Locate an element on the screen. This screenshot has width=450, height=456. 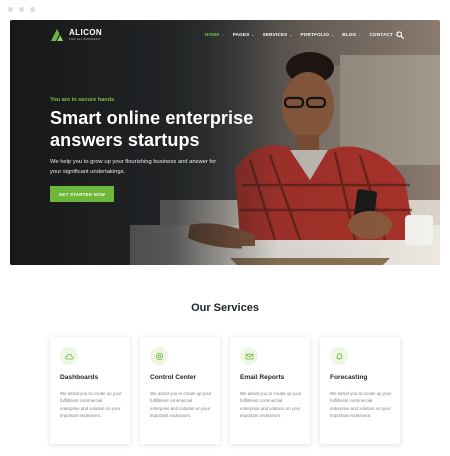
nav-item-contact: CONTACT ⌄ is located at coordinates (383, 34).